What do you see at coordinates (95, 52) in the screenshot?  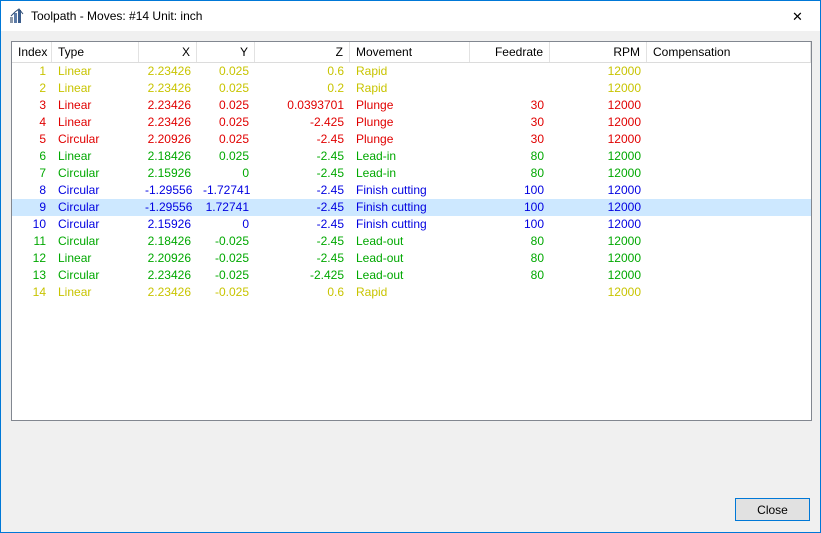 I see `column-header-type: Type` at bounding box center [95, 52].